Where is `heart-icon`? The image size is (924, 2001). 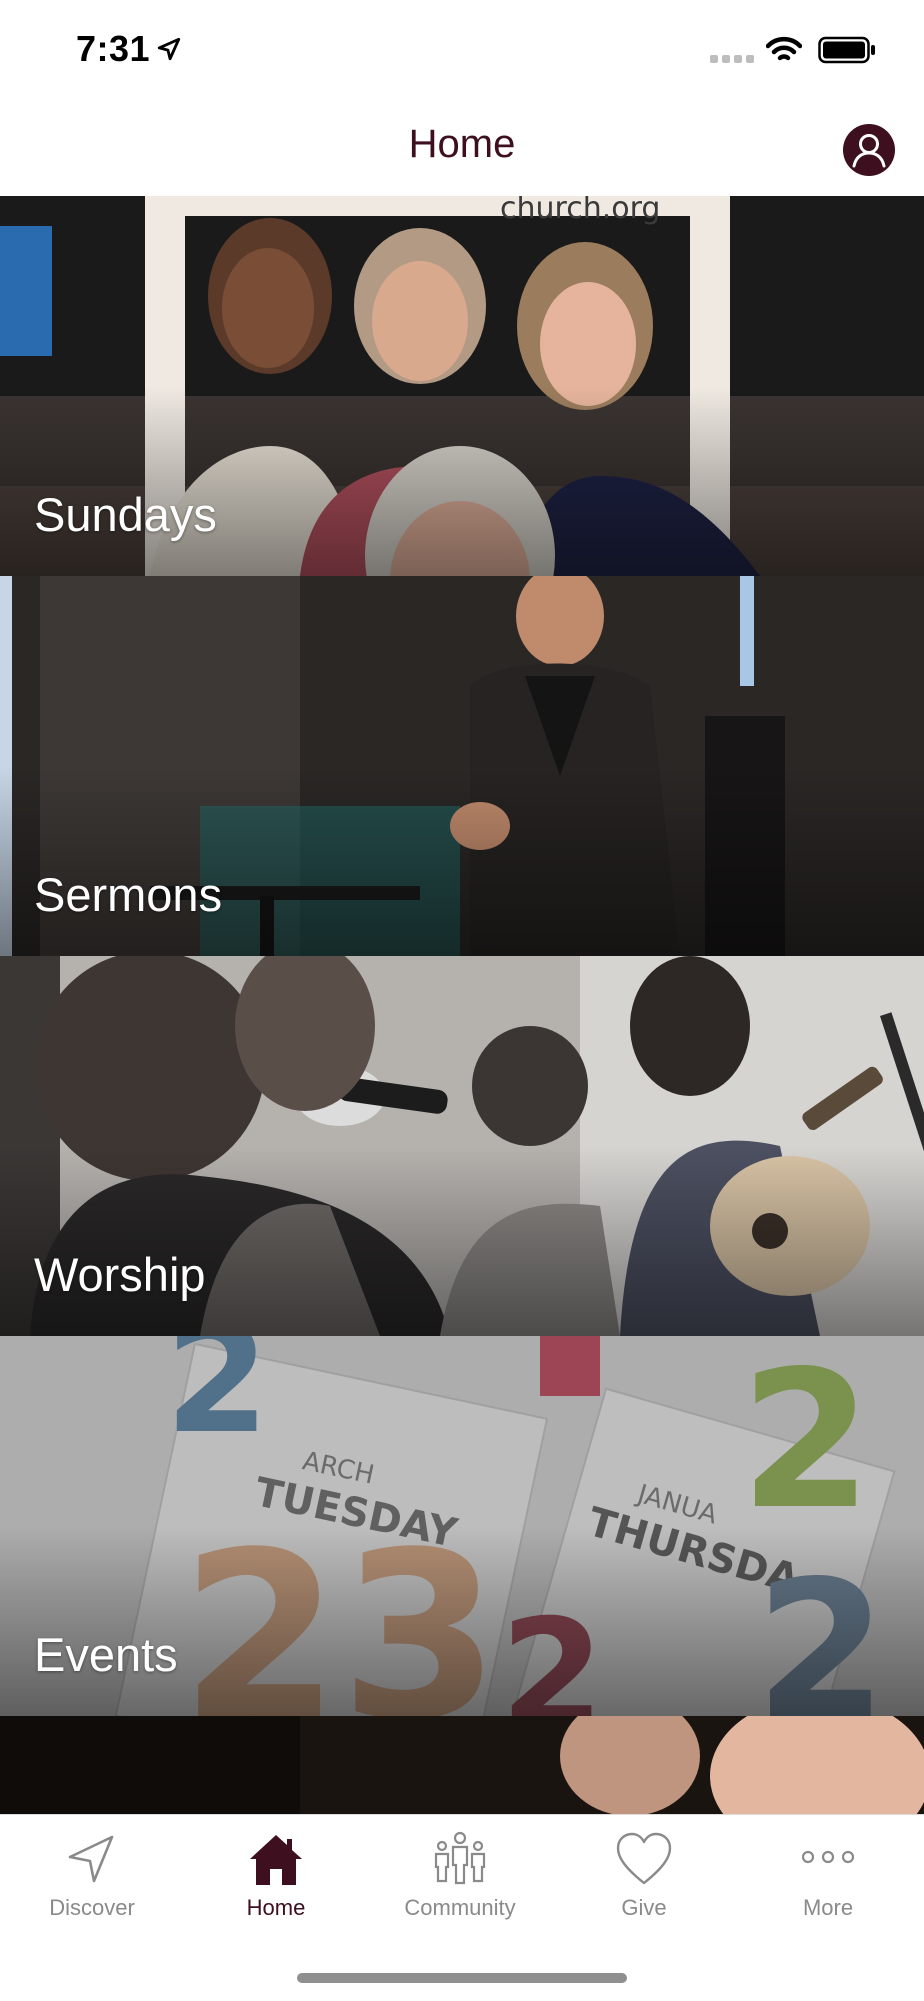 heart-icon is located at coordinates (644, 1858).